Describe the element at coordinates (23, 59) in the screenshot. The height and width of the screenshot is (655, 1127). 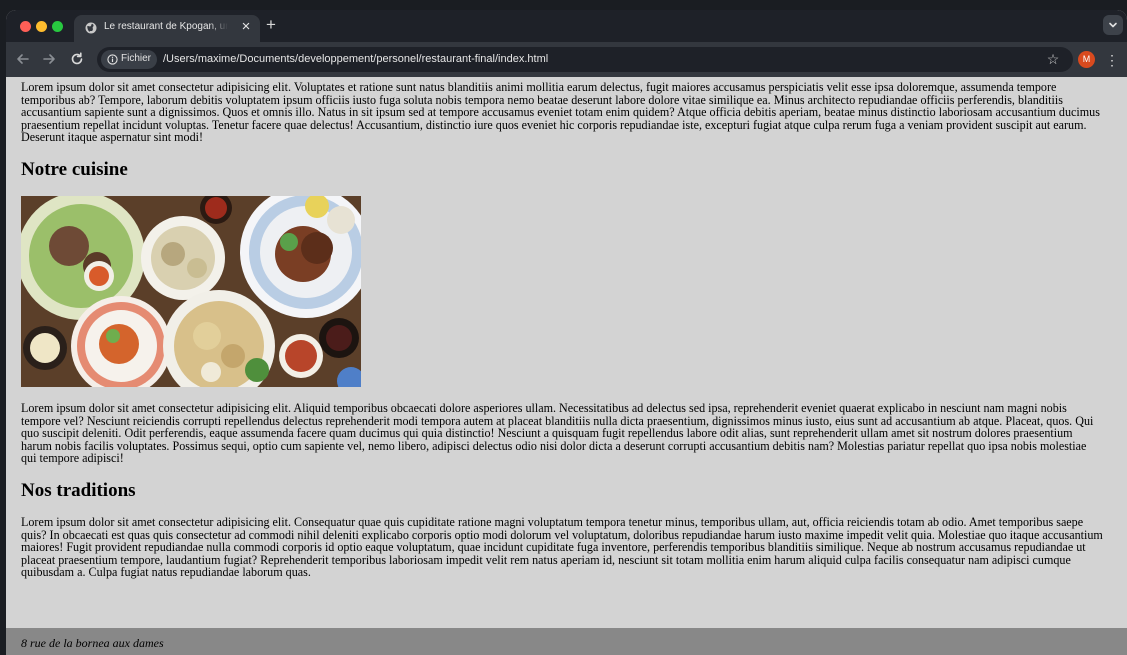
I see `back-arrow-icon` at that location.